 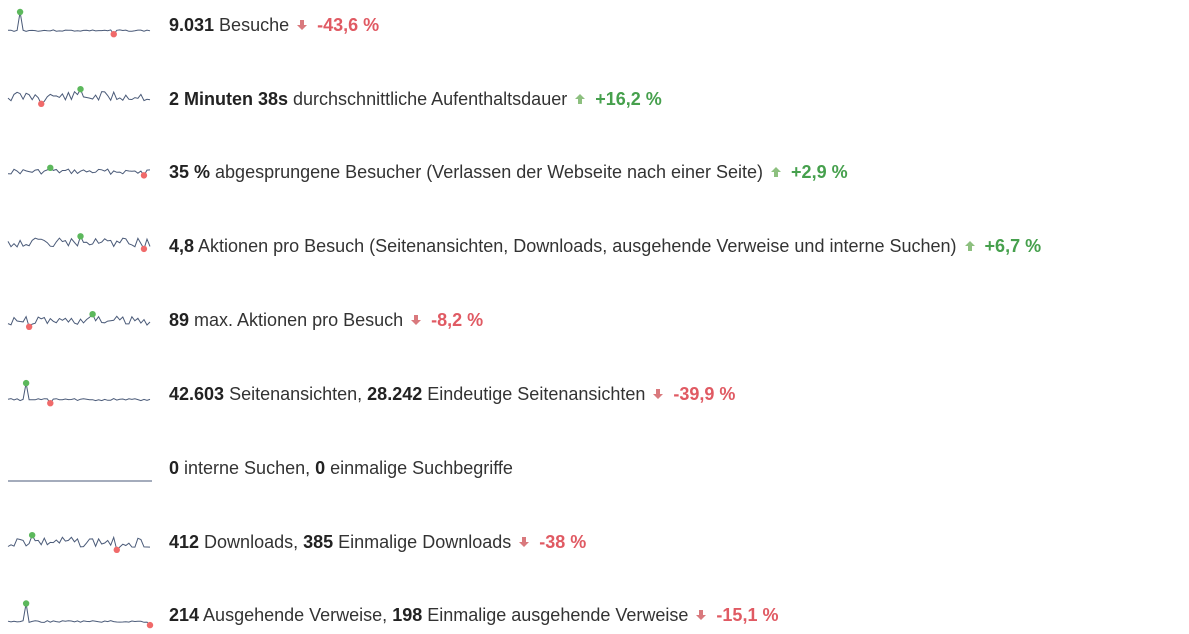 I want to click on metric-change: +6,7 %, so click(x=1013, y=245).